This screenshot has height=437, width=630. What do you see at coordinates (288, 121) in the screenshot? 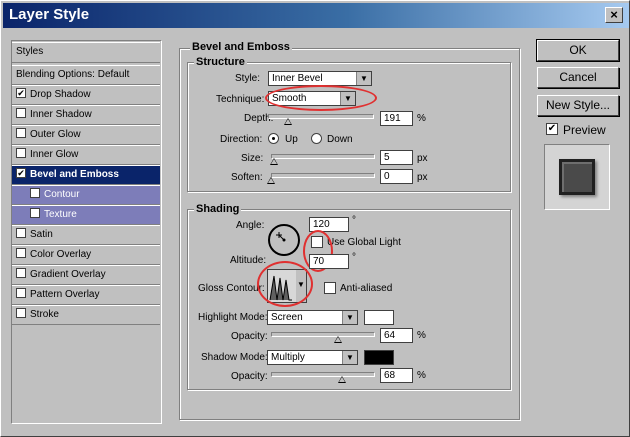
I see `depth-slider-thumb` at bounding box center [288, 121].